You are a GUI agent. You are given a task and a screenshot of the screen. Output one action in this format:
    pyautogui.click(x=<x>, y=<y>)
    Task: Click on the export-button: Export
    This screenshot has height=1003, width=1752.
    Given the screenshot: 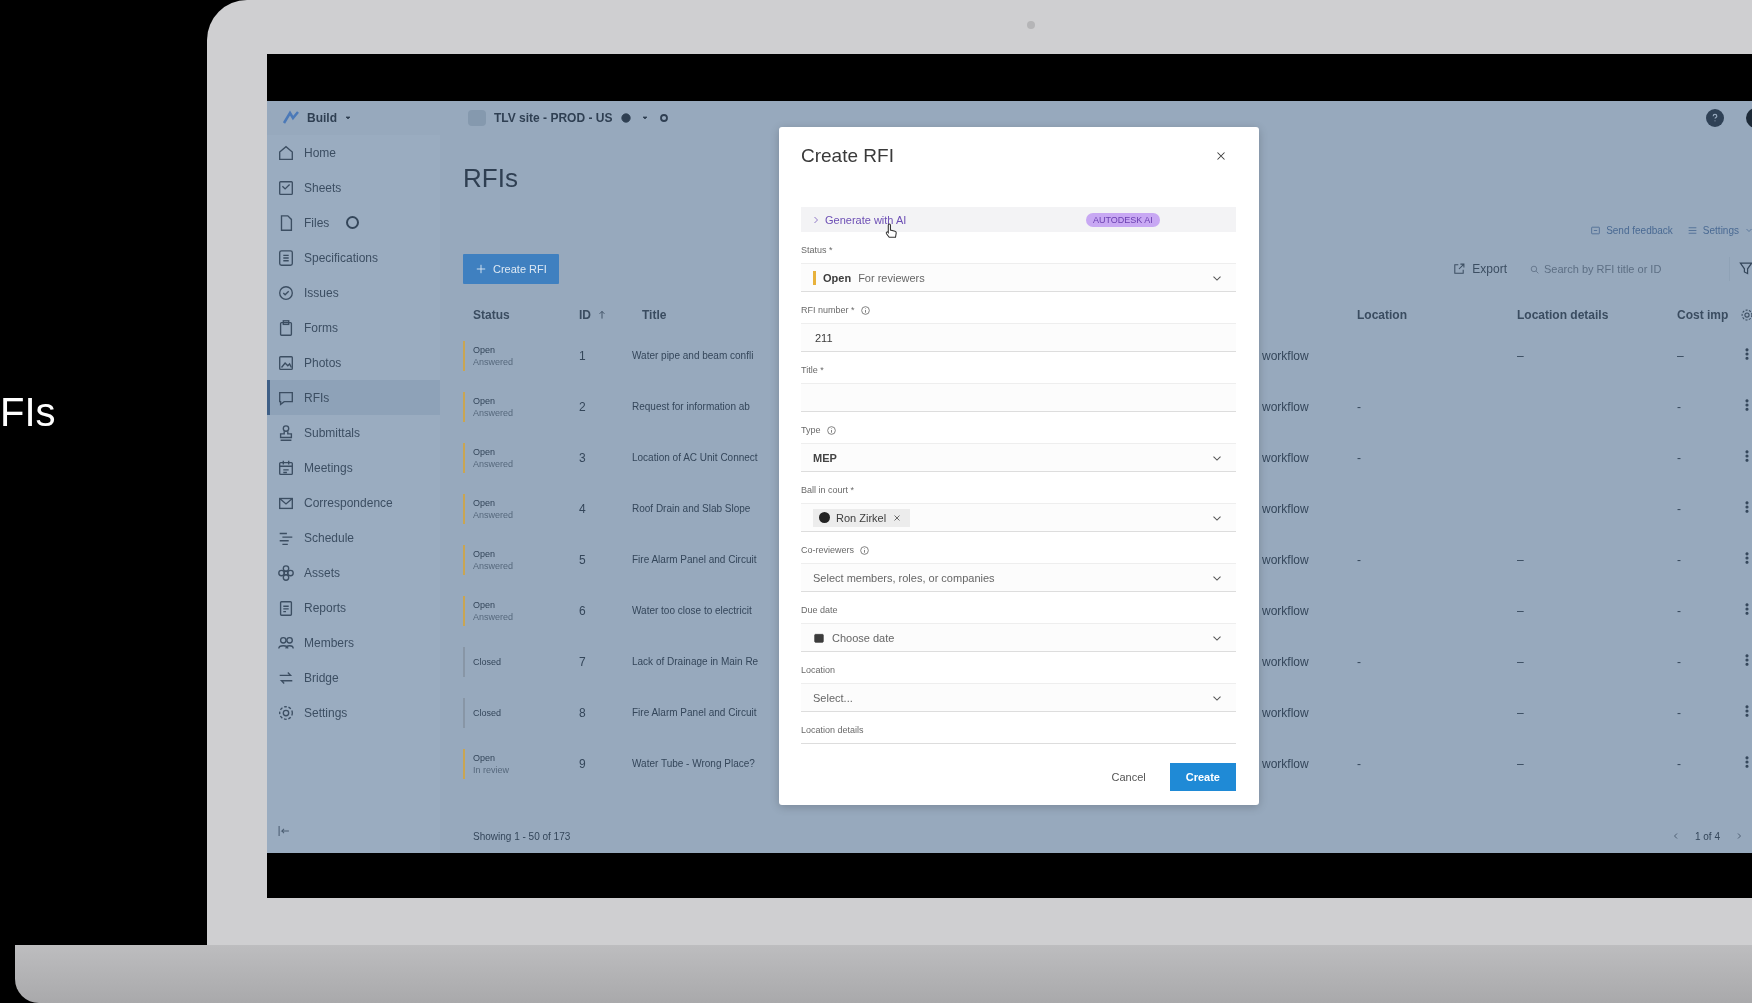 What is the action you would take?
    pyautogui.click(x=1479, y=269)
    